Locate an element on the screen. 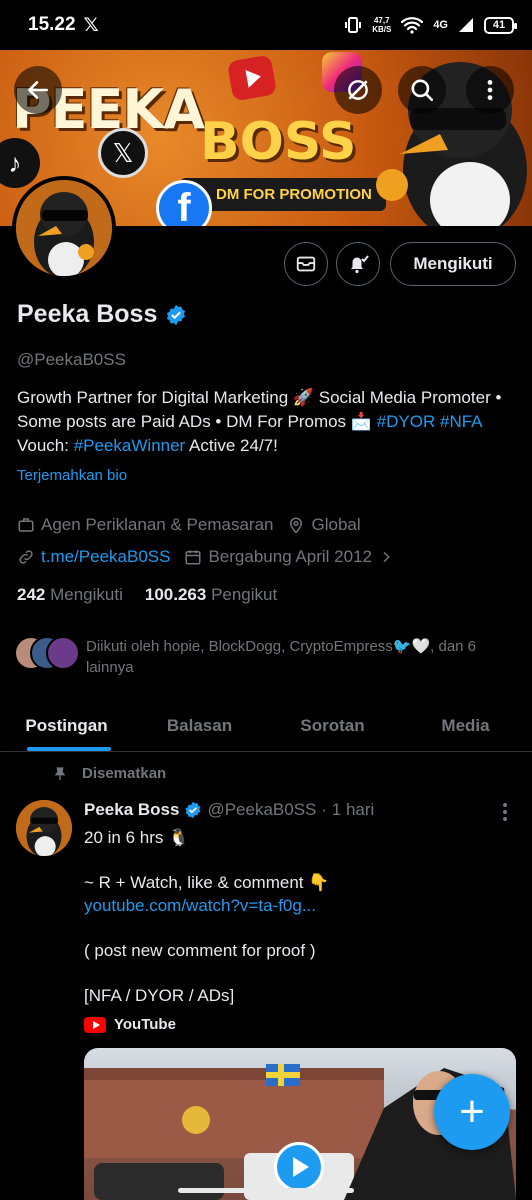 The height and width of the screenshot is (1200, 532). following-button: Mengikuti is located at coordinates (453, 264).